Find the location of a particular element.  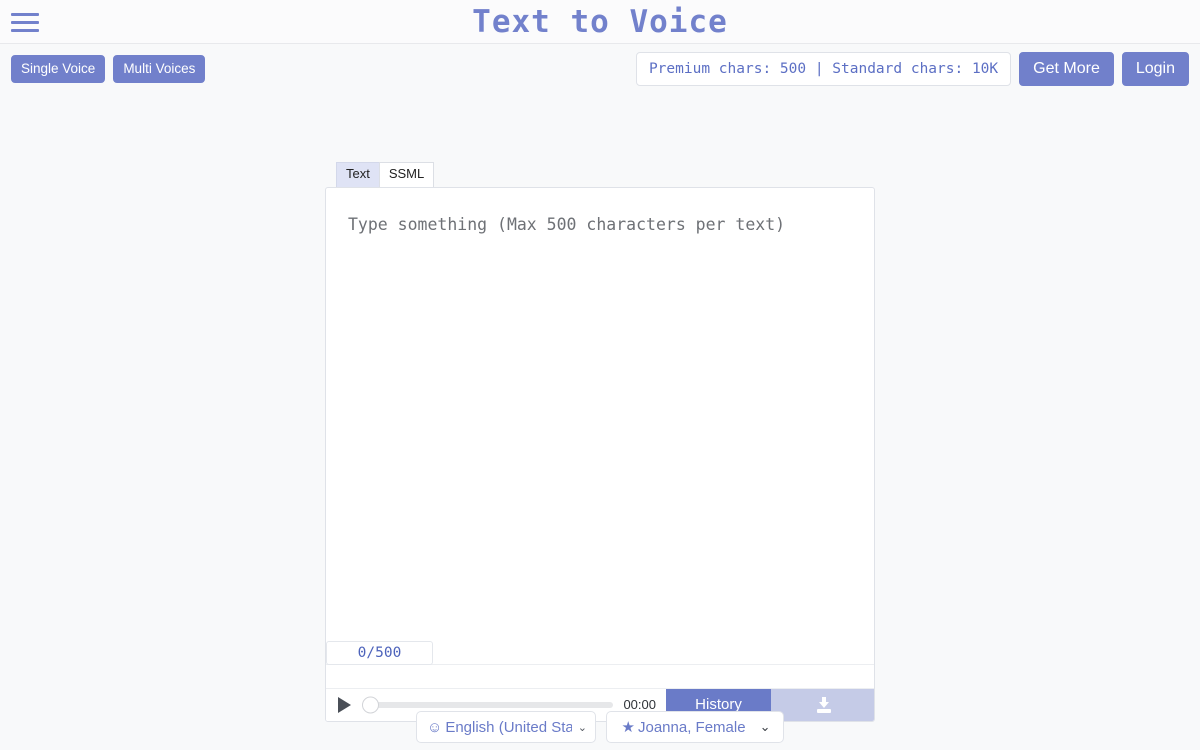

voice-select-value: Joanna, Female is located at coordinates (691, 727).